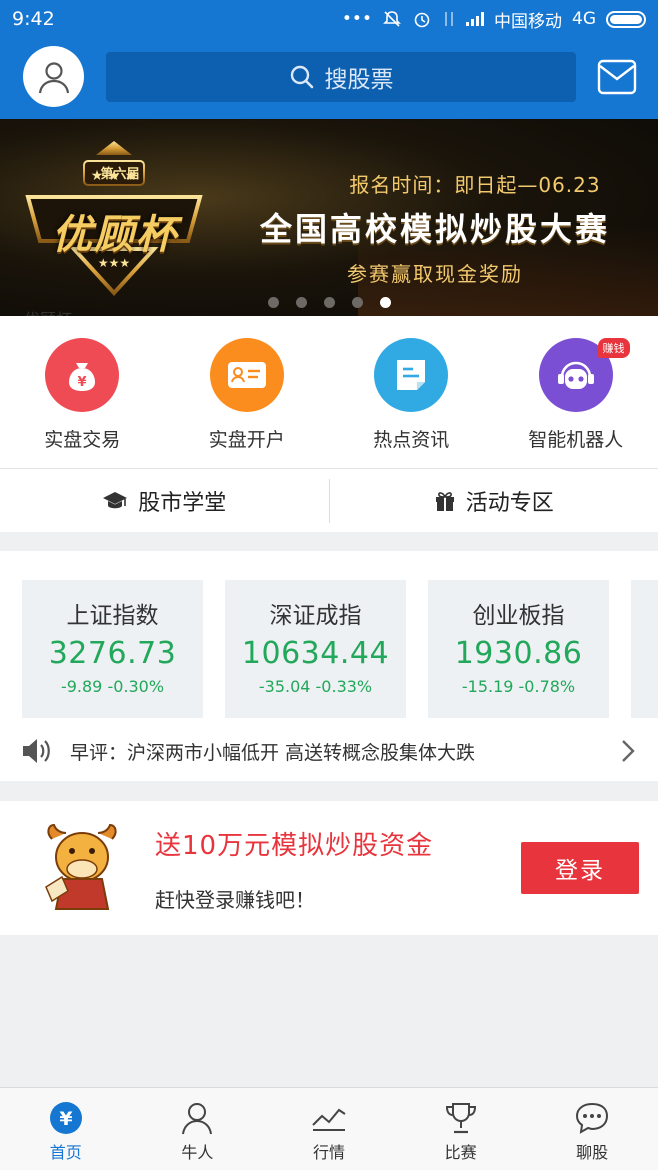 The height and width of the screenshot is (1170, 658). What do you see at coordinates (411, 440) in the screenshot?
I see `quick-label: 热点资讯` at bounding box center [411, 440].